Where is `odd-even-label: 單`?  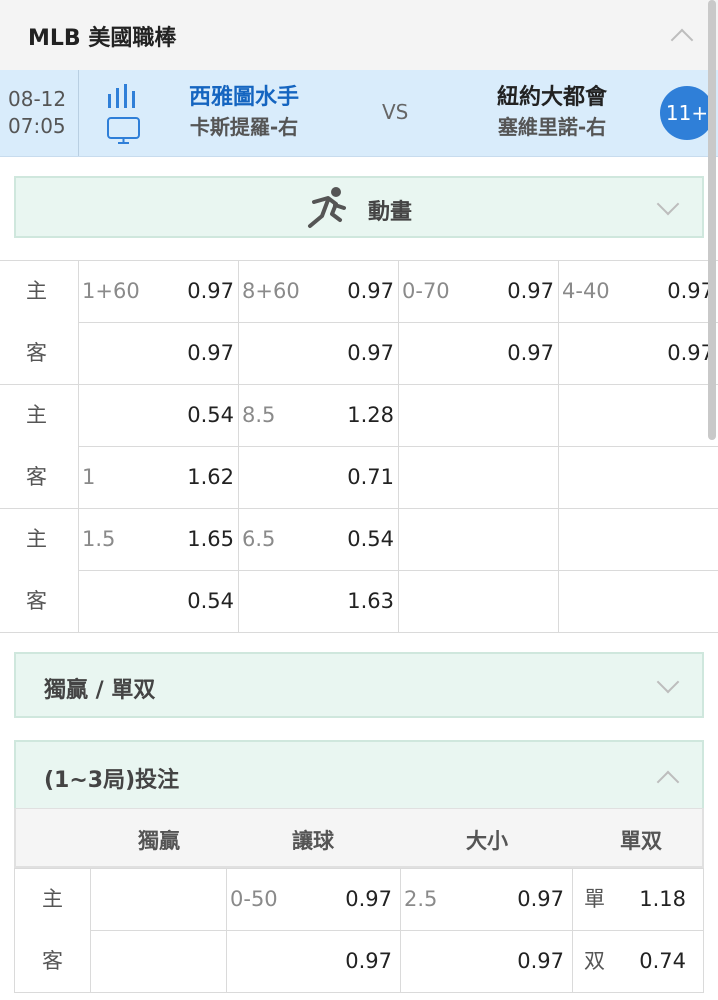 odd-even-label: 單 is located at coordinates (594, 899).